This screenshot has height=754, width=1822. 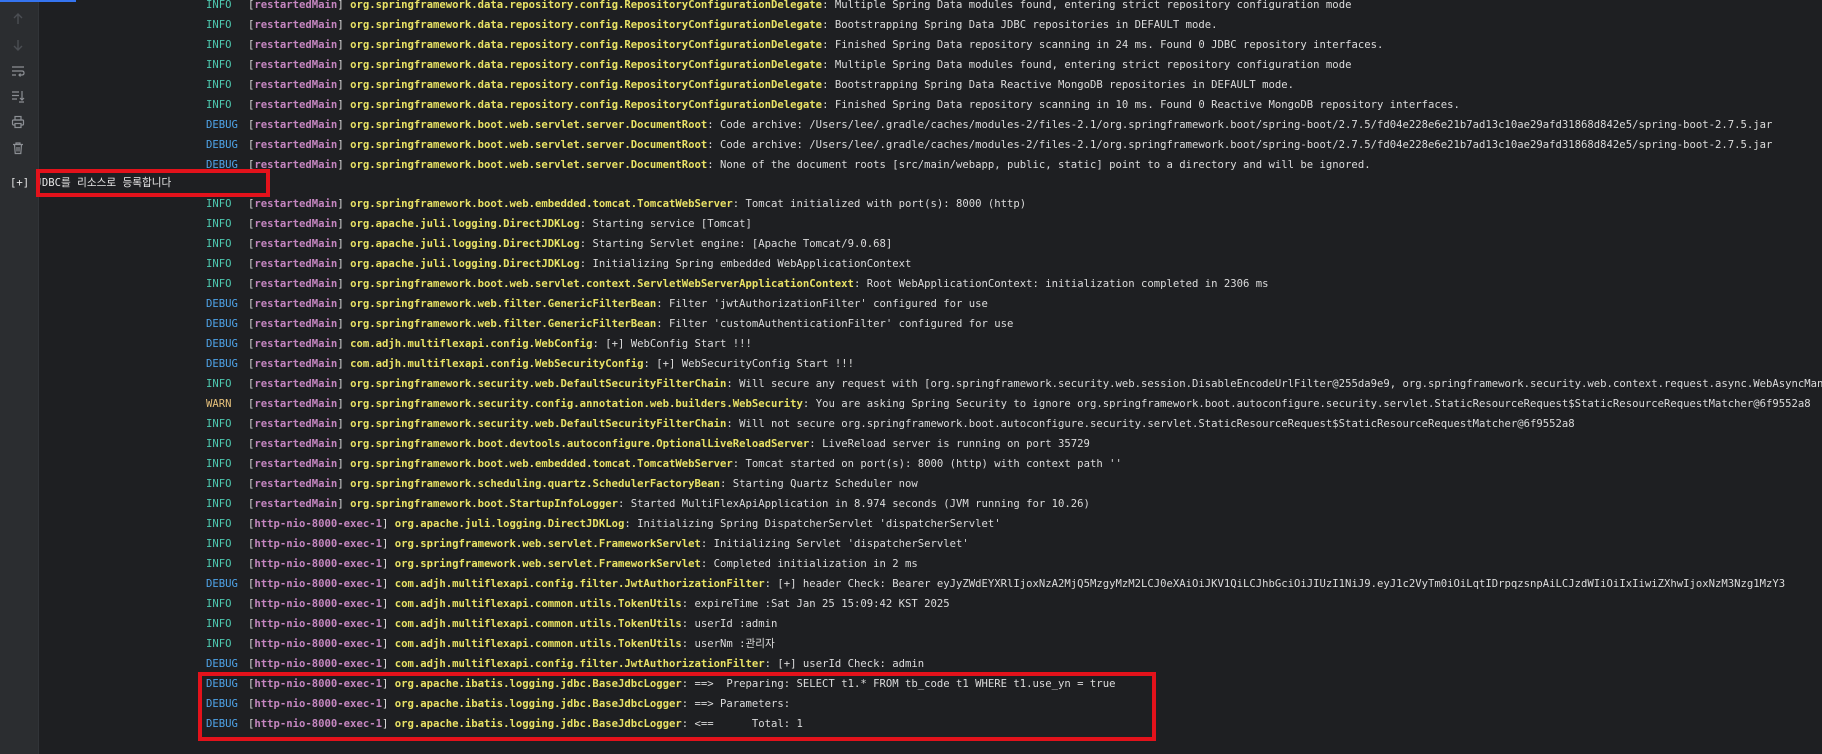 I want to click on soft-wrap-icon, so click(x=18, y=71).